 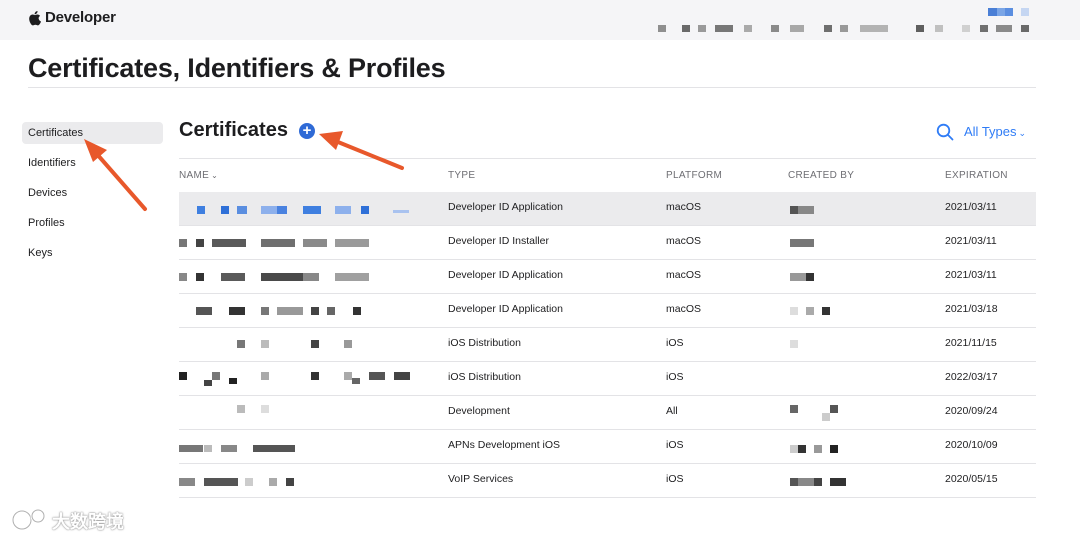 What do you see at coordinates (971, 445) in the screenshot?
I see `cert-expiration: 2020/10/09` at bounding box center [971, 445].